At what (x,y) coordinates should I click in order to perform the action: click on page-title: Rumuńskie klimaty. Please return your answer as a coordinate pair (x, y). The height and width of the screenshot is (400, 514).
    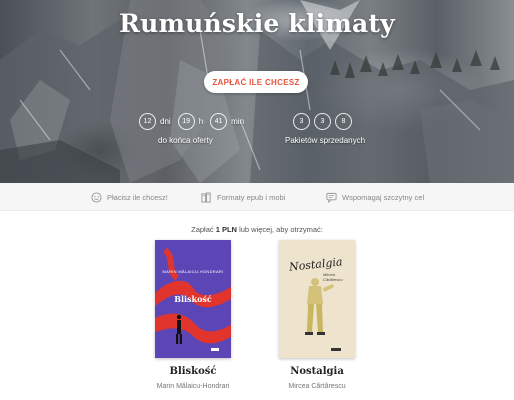
    Looking at the image, I should click on (257, 23).